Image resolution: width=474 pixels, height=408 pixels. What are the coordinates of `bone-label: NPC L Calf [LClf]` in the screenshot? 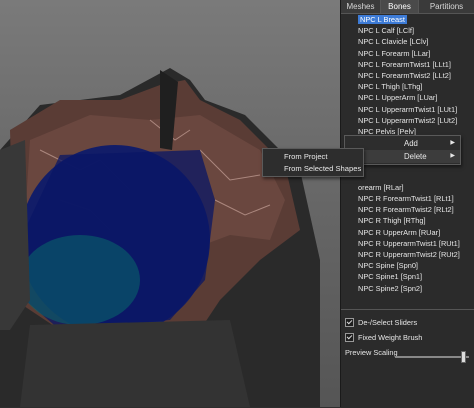 It's located at (386, 31).